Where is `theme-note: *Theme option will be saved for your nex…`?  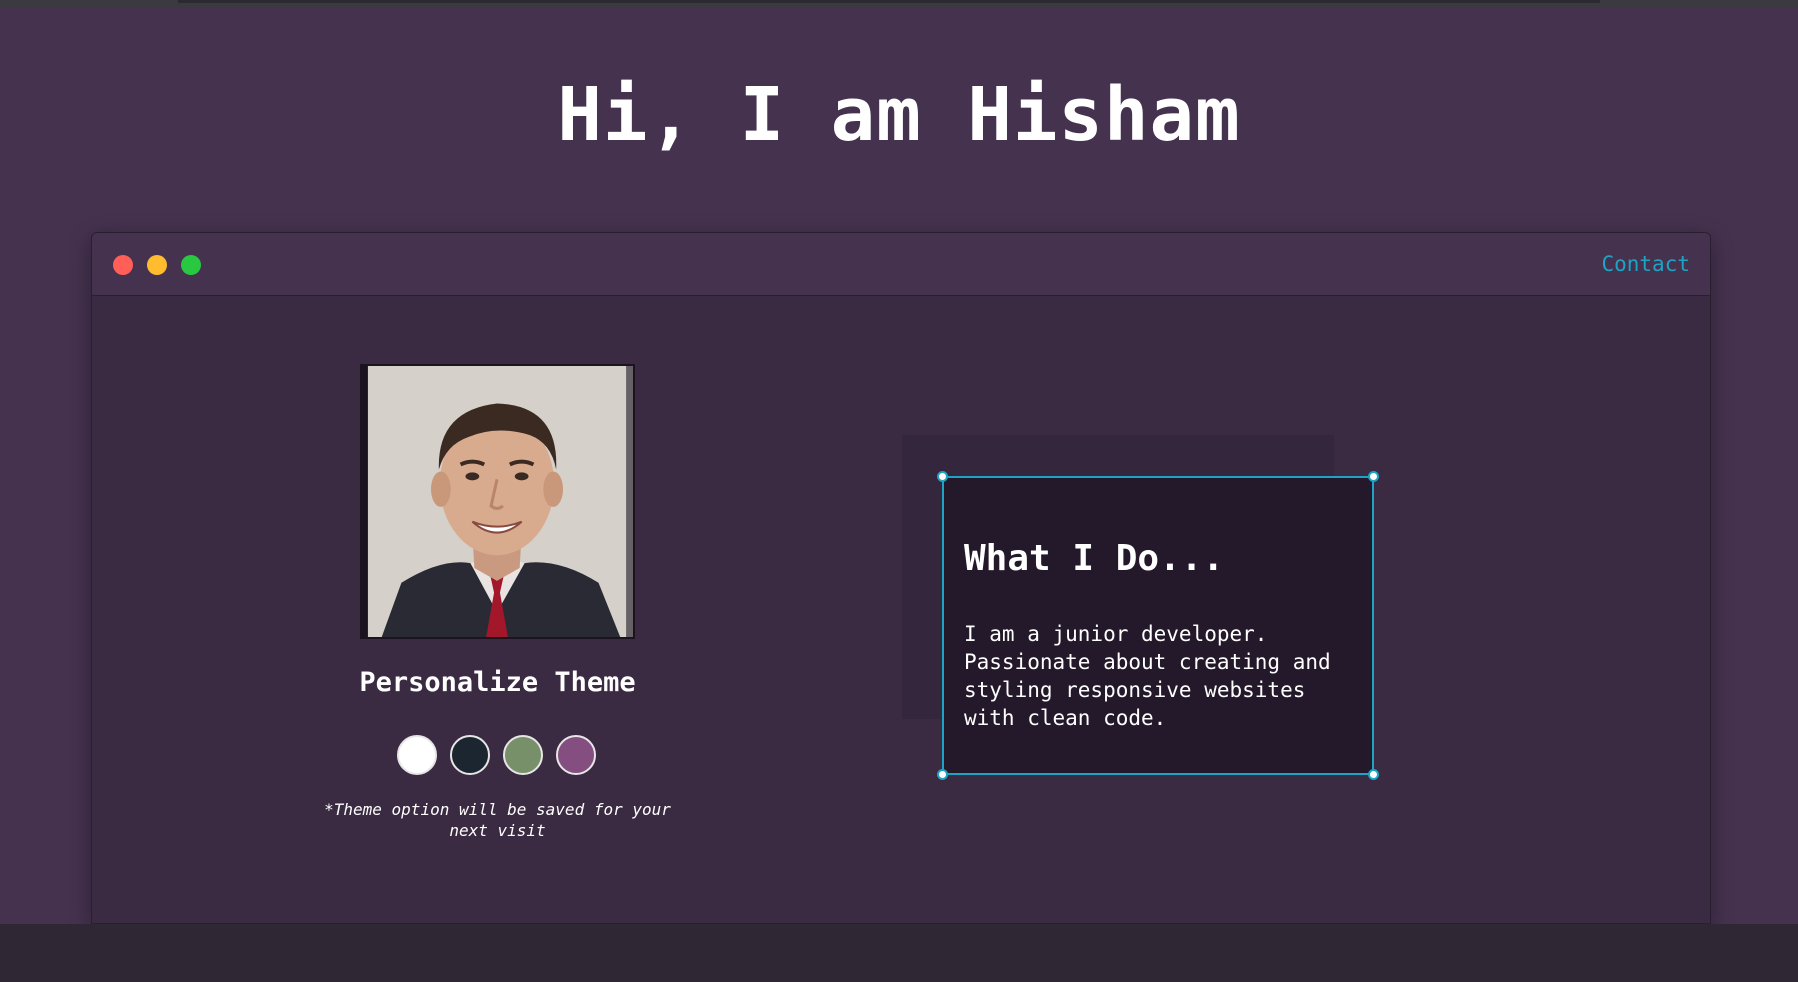 theme-note: *Theme option will be saved for your nex… is located at coordinates (497, 820).